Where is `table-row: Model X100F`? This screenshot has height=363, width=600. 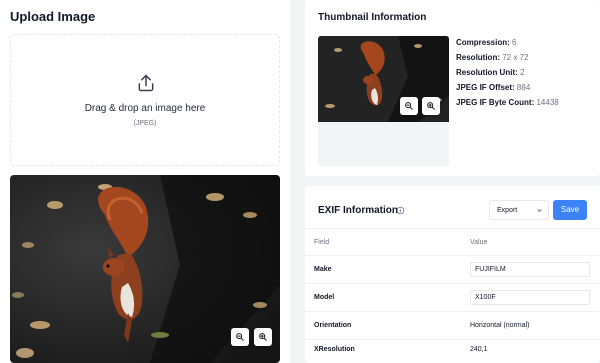 table-row: Model X100F is located at coordinates (452, 298).